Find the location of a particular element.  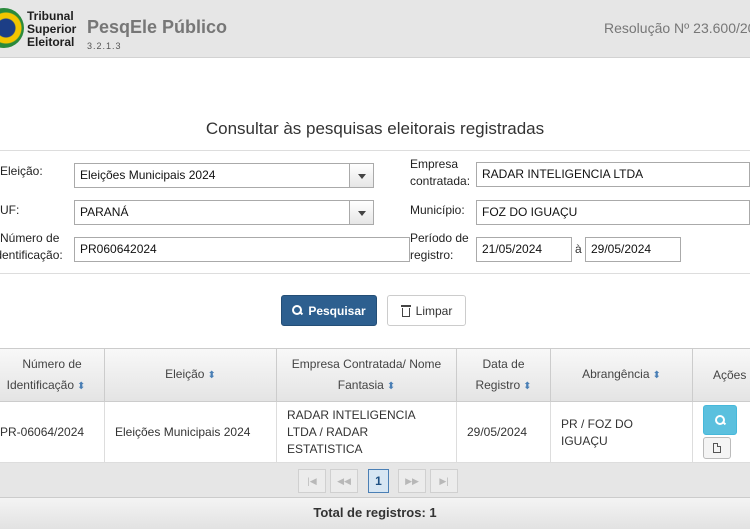

document-icon is located at coordinates (717, 448).